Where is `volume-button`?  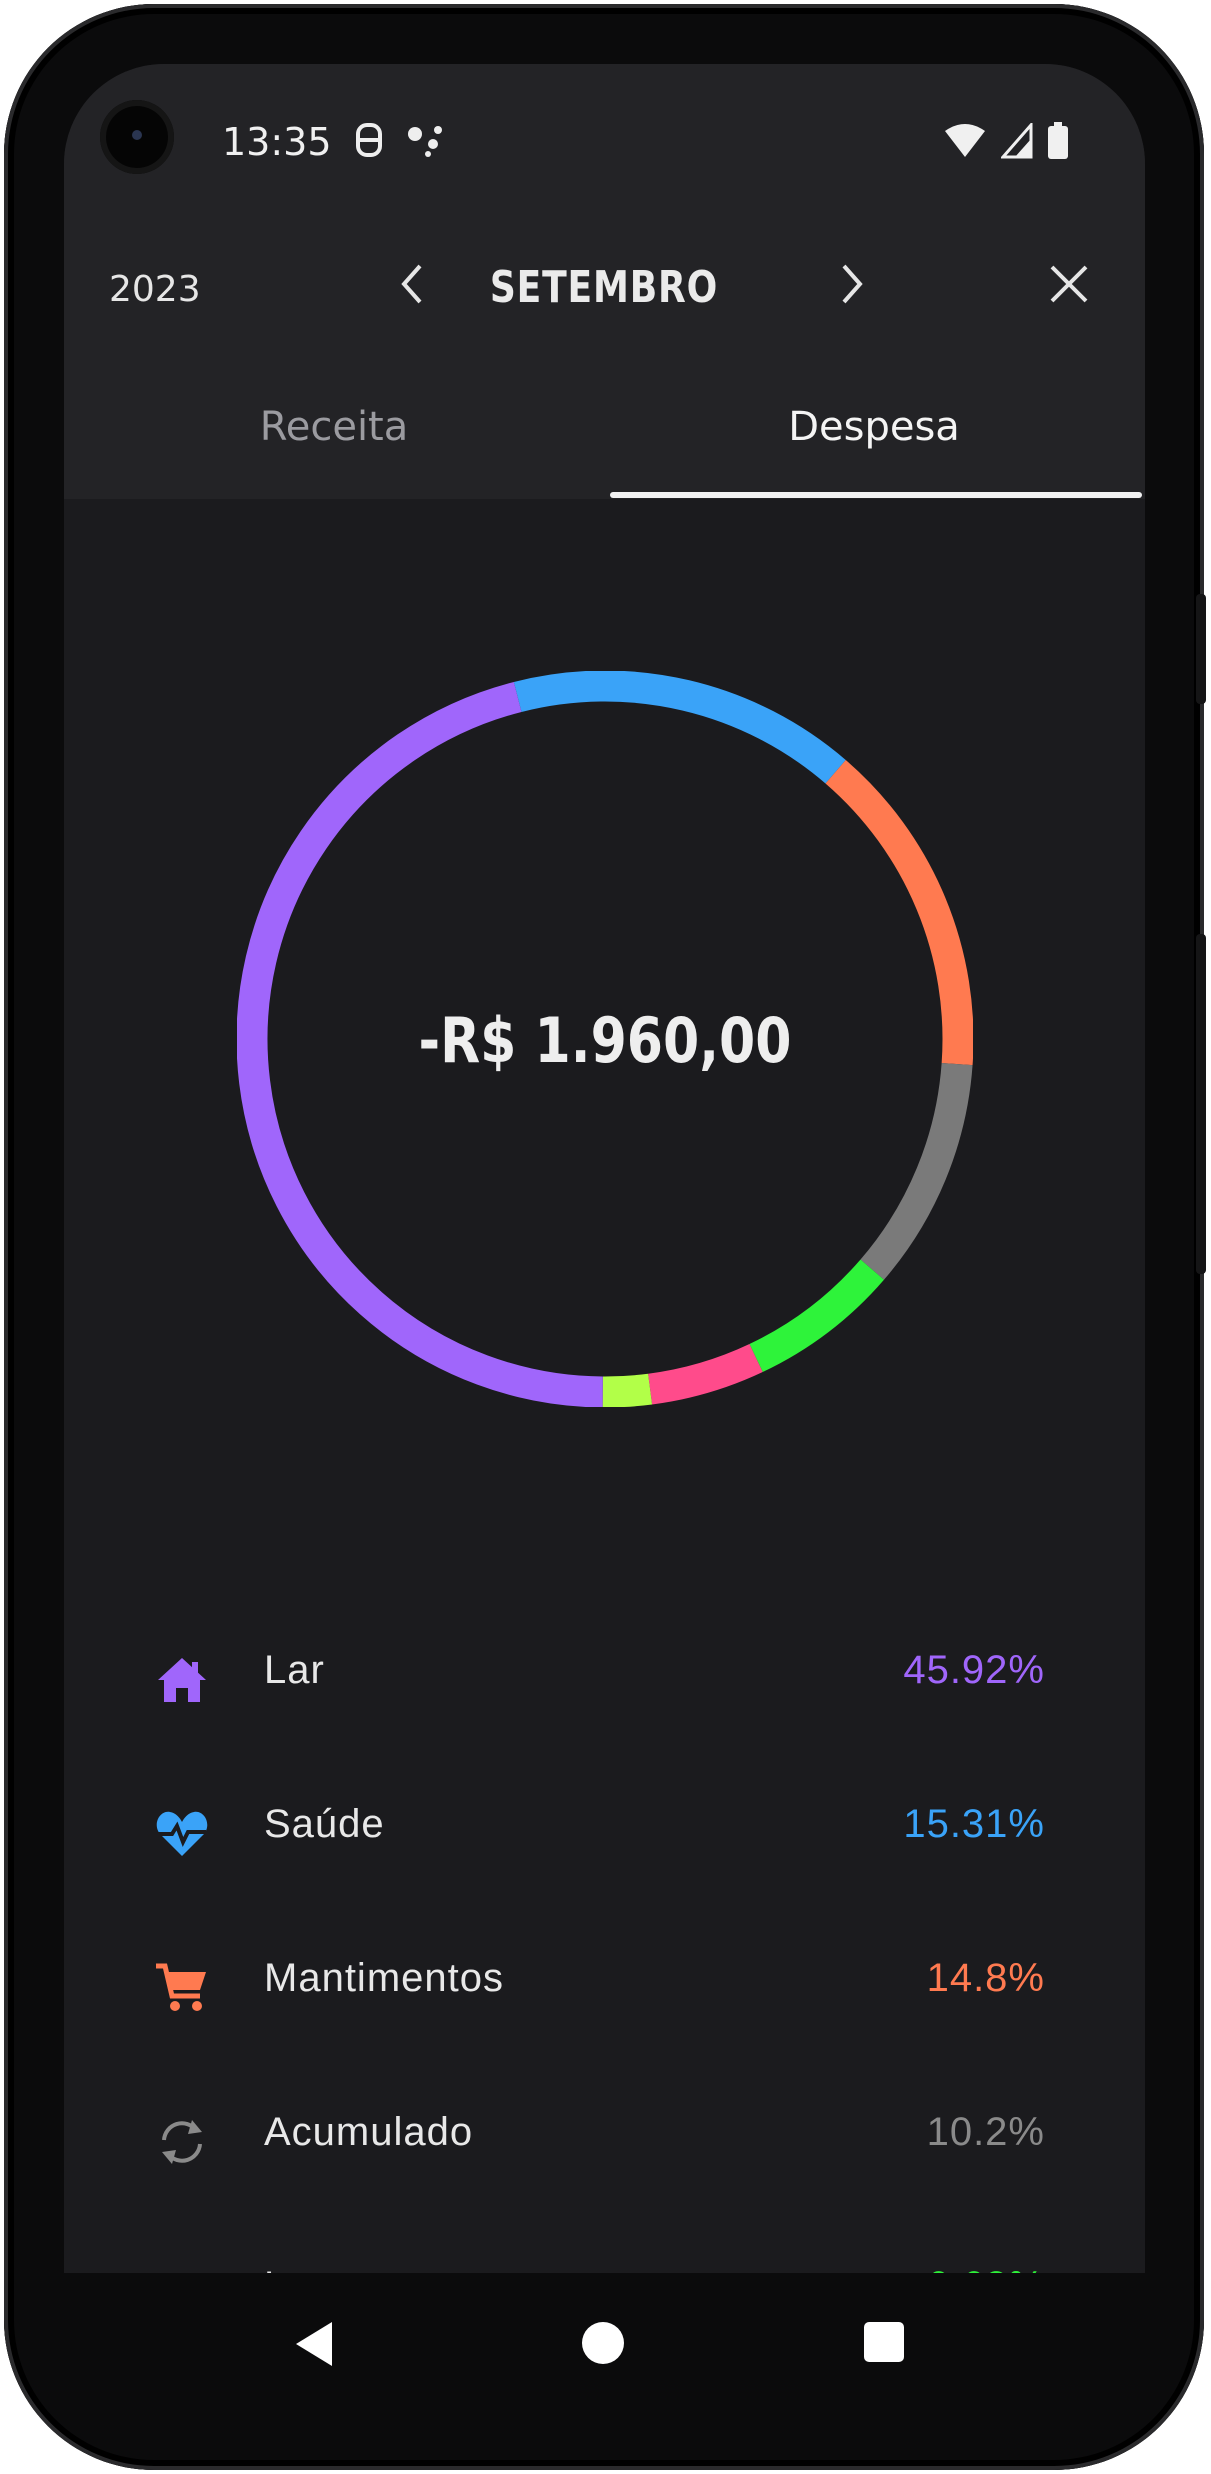 volume-button is located at coordinates (1201, 649).